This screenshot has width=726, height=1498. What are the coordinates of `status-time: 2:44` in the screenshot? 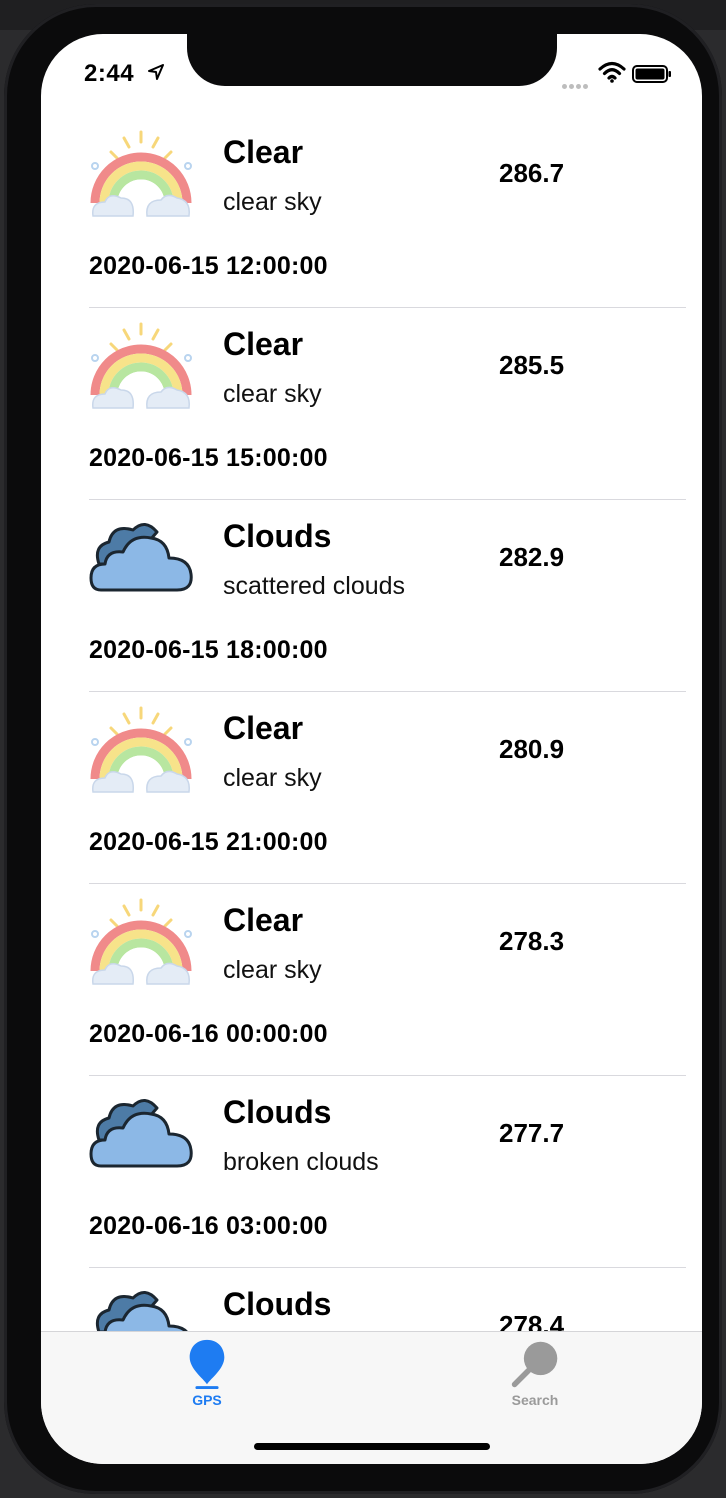 It's located at (109, 73).